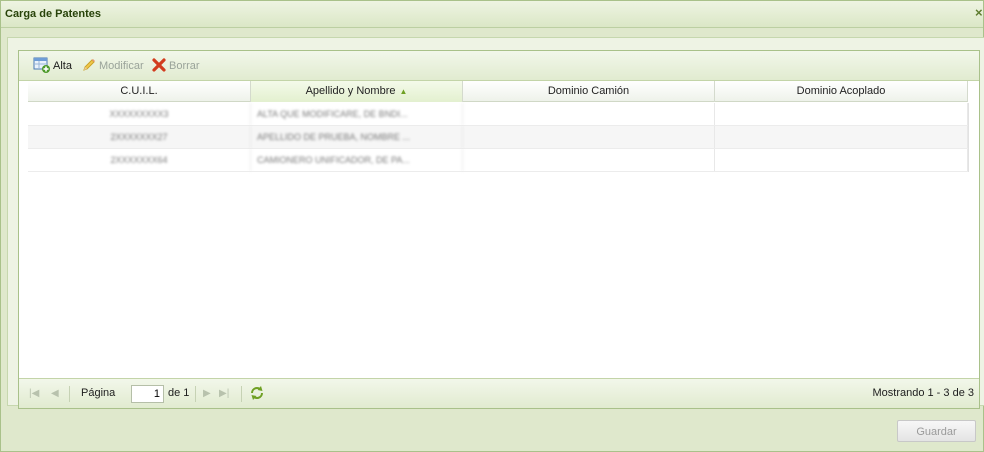  I want to click on grid-scrollbar-gutter, so click(973, 137).